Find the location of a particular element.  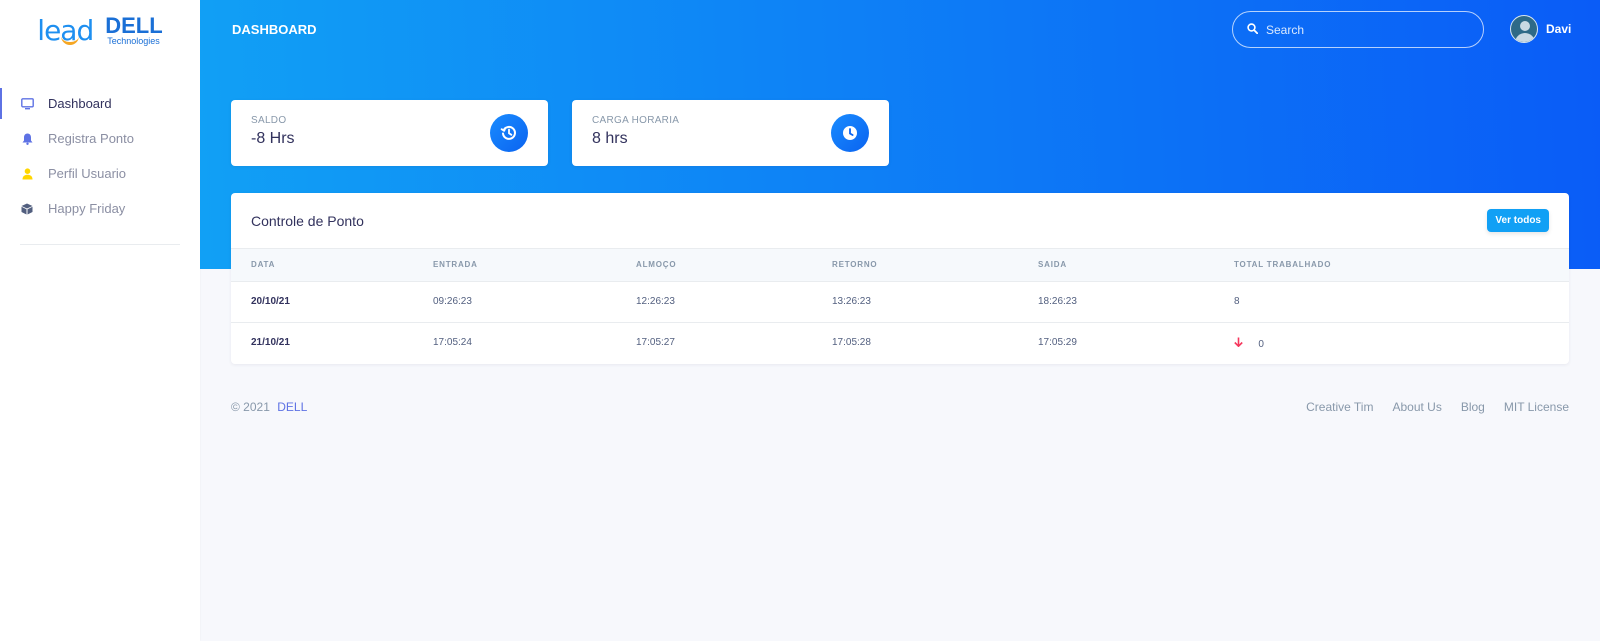

sidebar-item-dashboard: Dashboard is located at coordinates (100, 103).